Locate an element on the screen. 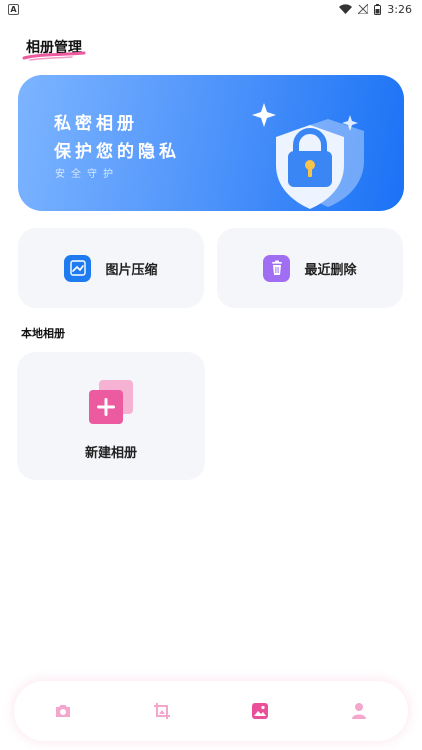 Image resolution: width=422 pixels, height=750 pixels. status-bar: A 3:26 is located at coordinates (211, 9).